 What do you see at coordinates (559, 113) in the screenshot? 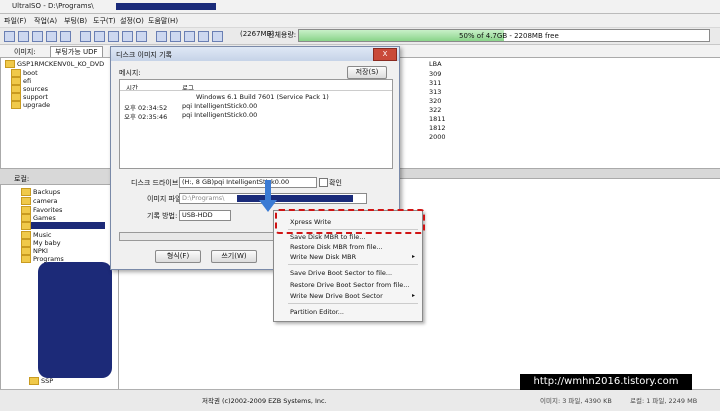
I see `iso-file-list: LBA 309 311 313 320 322 1811 1812 2000` at bounding box center [559, 113].